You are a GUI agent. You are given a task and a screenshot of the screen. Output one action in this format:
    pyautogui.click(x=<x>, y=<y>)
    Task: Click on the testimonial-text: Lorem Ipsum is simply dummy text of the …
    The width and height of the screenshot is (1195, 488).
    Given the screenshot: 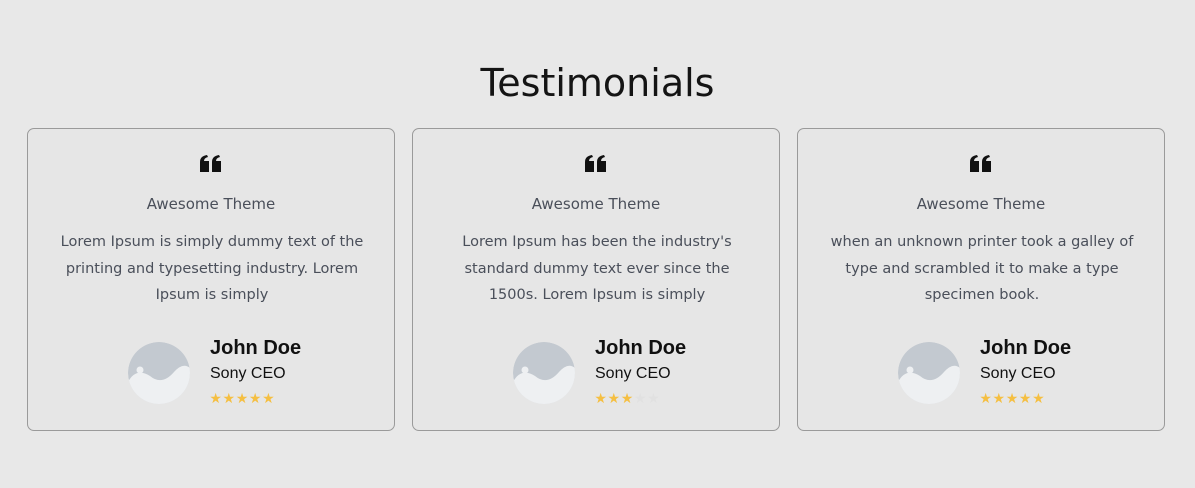 What is the action you would take?
    pyautogui.click(x=212, y=268)
    